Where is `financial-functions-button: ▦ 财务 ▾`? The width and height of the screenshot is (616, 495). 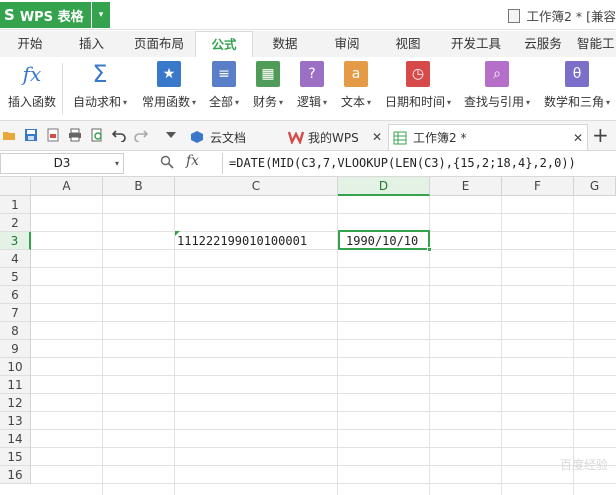 financial-functions-button: ▦ 财务 ▾ is located at coordinates (268, 85).